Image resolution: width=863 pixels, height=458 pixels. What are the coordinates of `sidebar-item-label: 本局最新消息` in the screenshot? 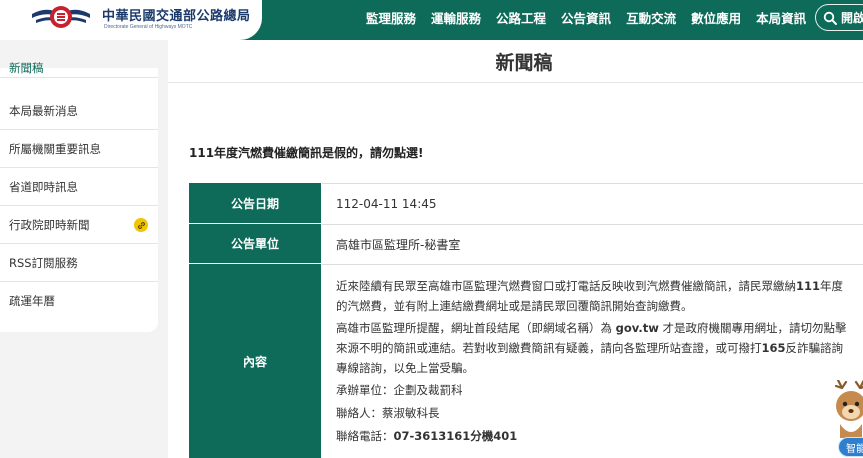 It's located at (43, 110).